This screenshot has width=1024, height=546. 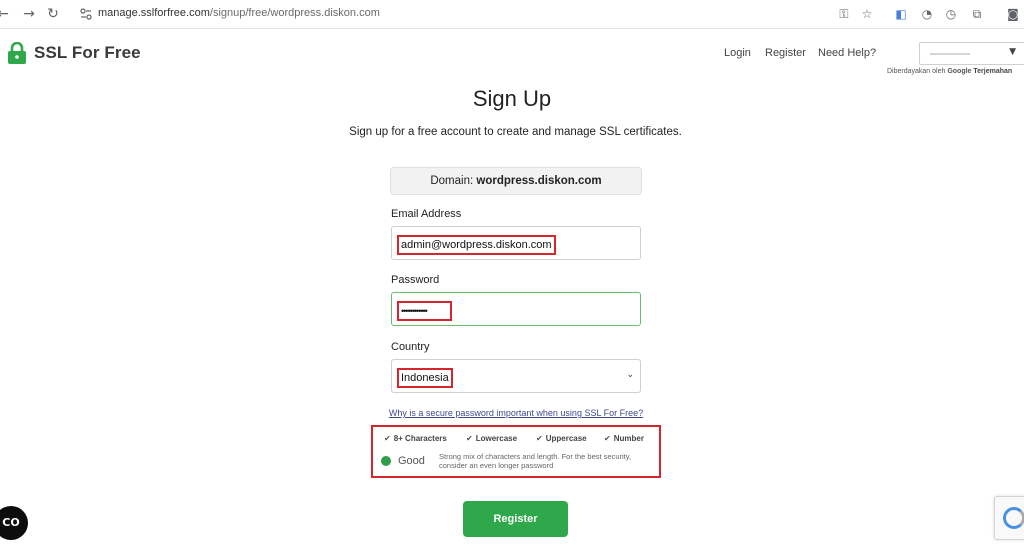 I want to click on translate-link: Terjemahan, so click(x=992, y=71).